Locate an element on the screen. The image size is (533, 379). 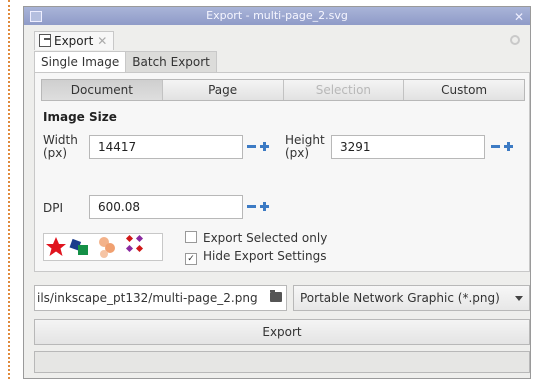
tab-single-image: Single Image is located at coordinates (80, 62).